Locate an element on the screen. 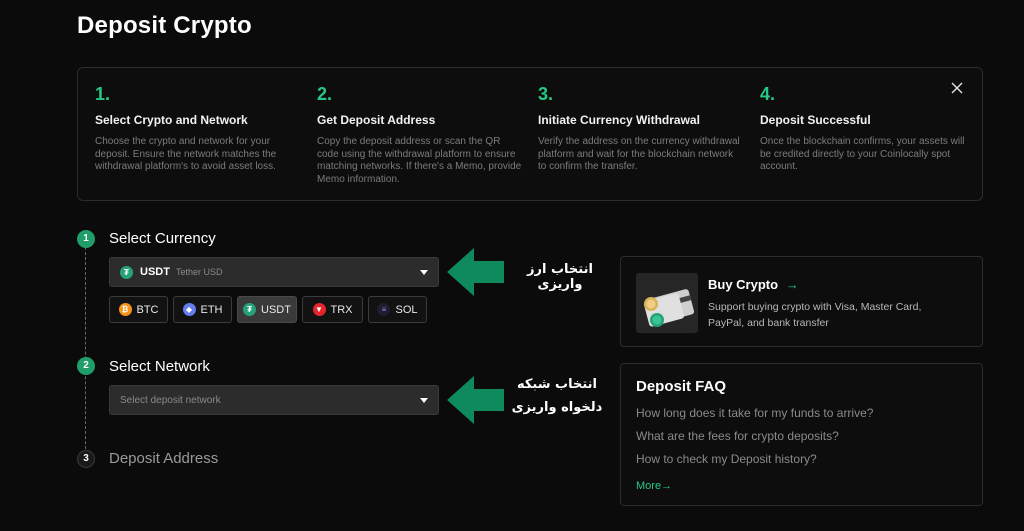 The width and height of the screenshot is (1024, 531). chip-btc: ₿ BTC is located at coordinates (138, 309).